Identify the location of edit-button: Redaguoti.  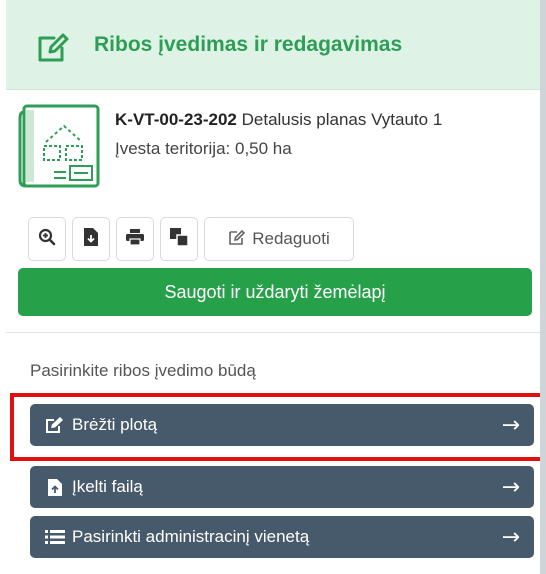
(279, 239).